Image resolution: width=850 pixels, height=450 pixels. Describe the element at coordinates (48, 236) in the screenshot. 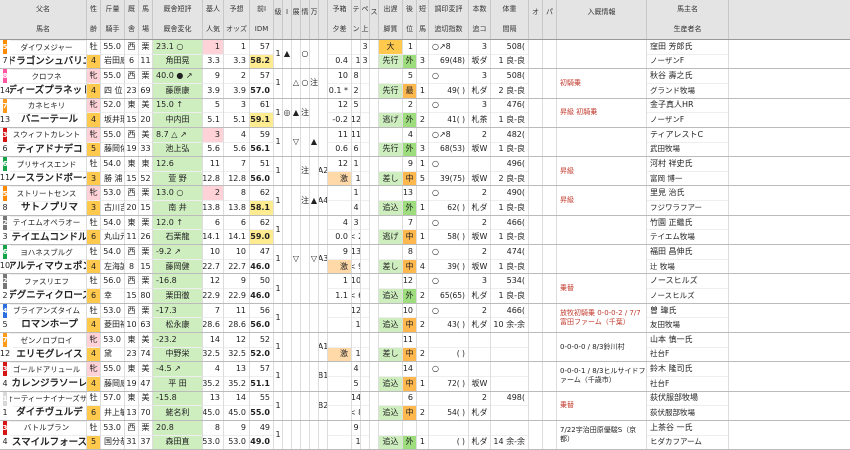

I see `horse-name: テイエムコンドル` at that location.